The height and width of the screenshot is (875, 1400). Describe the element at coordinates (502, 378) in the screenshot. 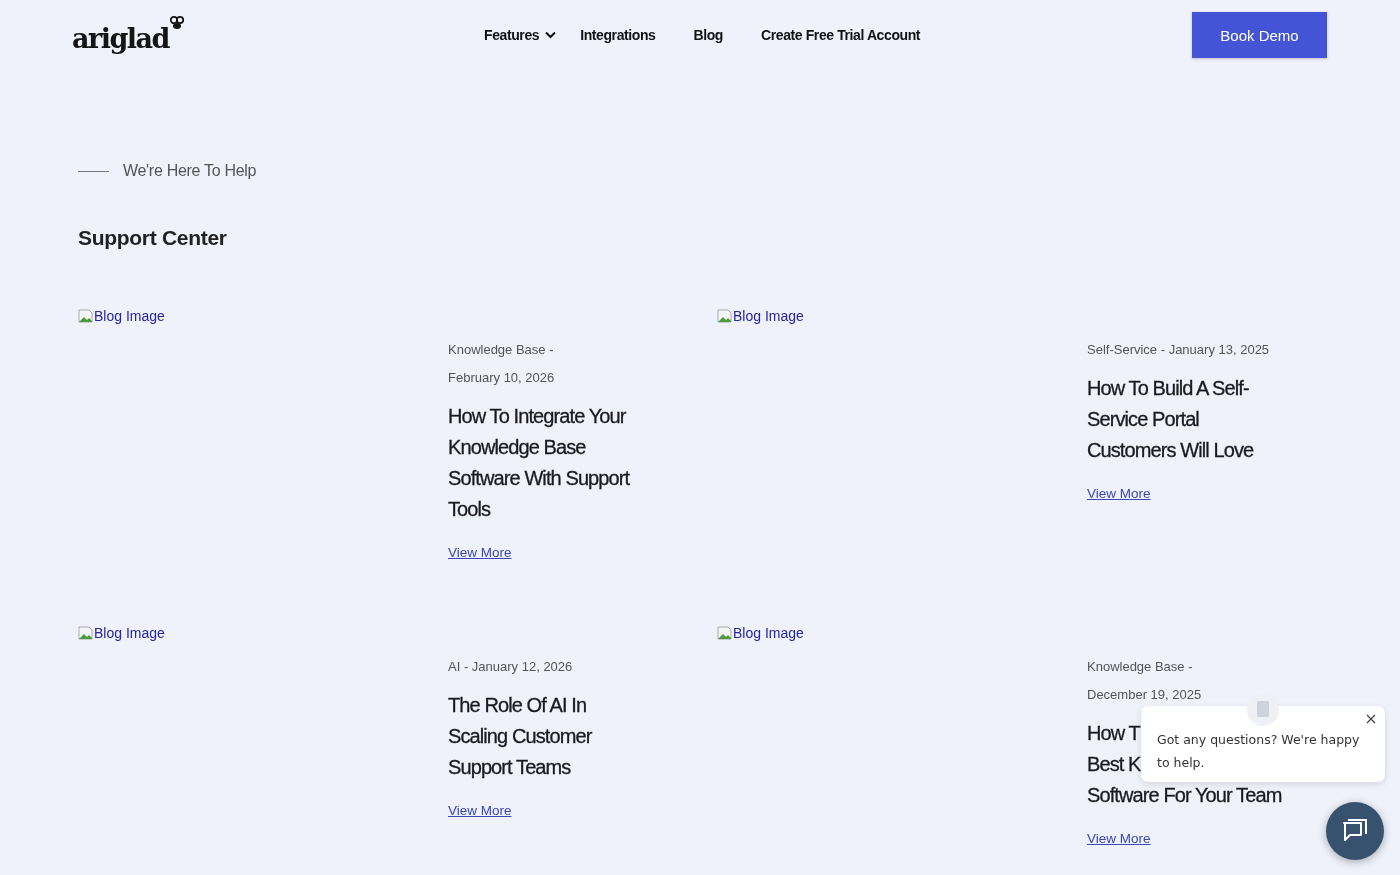

I see `post-meta: February 10, 2026` at that location.